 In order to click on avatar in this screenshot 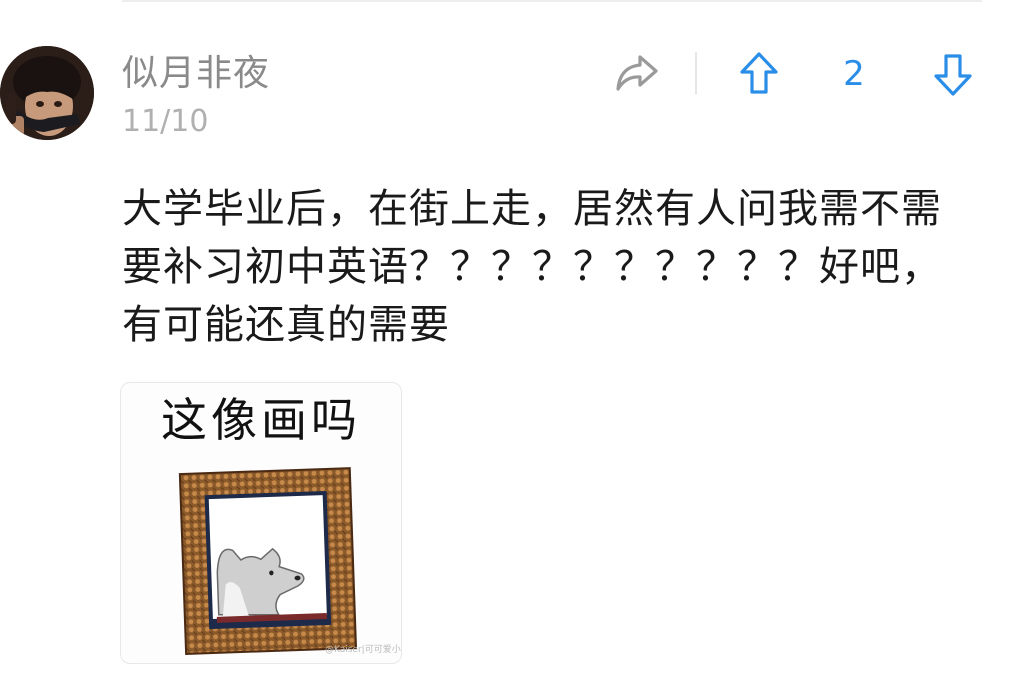, I will do `click(47, 93)`.